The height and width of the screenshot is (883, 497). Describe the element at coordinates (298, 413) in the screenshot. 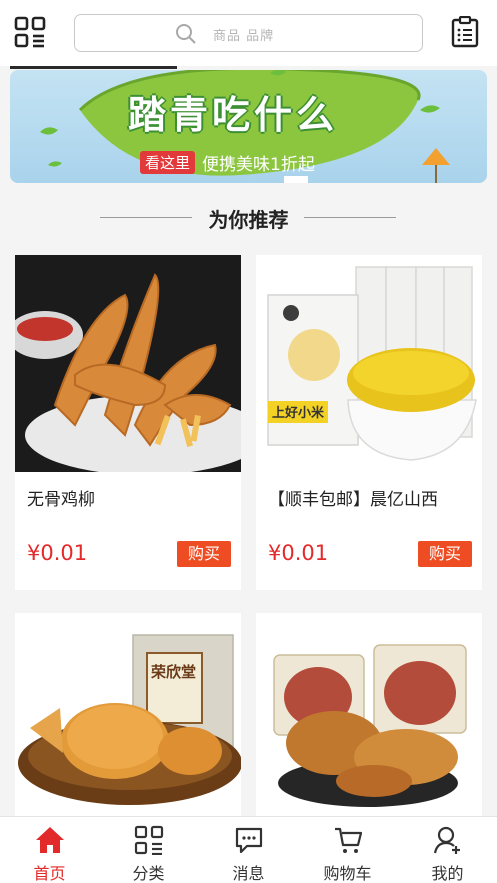

I see `packaging-text: 上好小米` at that location.